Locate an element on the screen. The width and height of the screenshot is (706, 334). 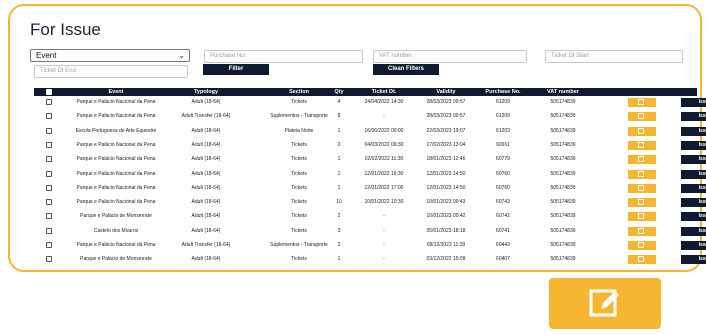
edit-fab-button is located at coordinates (605, 303).